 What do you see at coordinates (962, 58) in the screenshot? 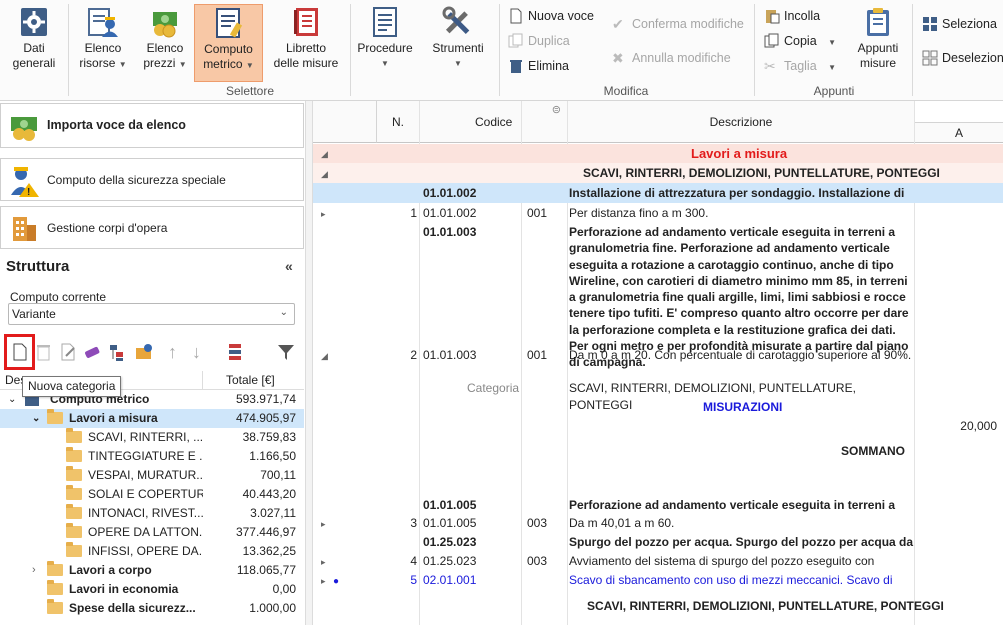
I see `deseleziona-button: Deselezion` at bounding box center [962, 58].